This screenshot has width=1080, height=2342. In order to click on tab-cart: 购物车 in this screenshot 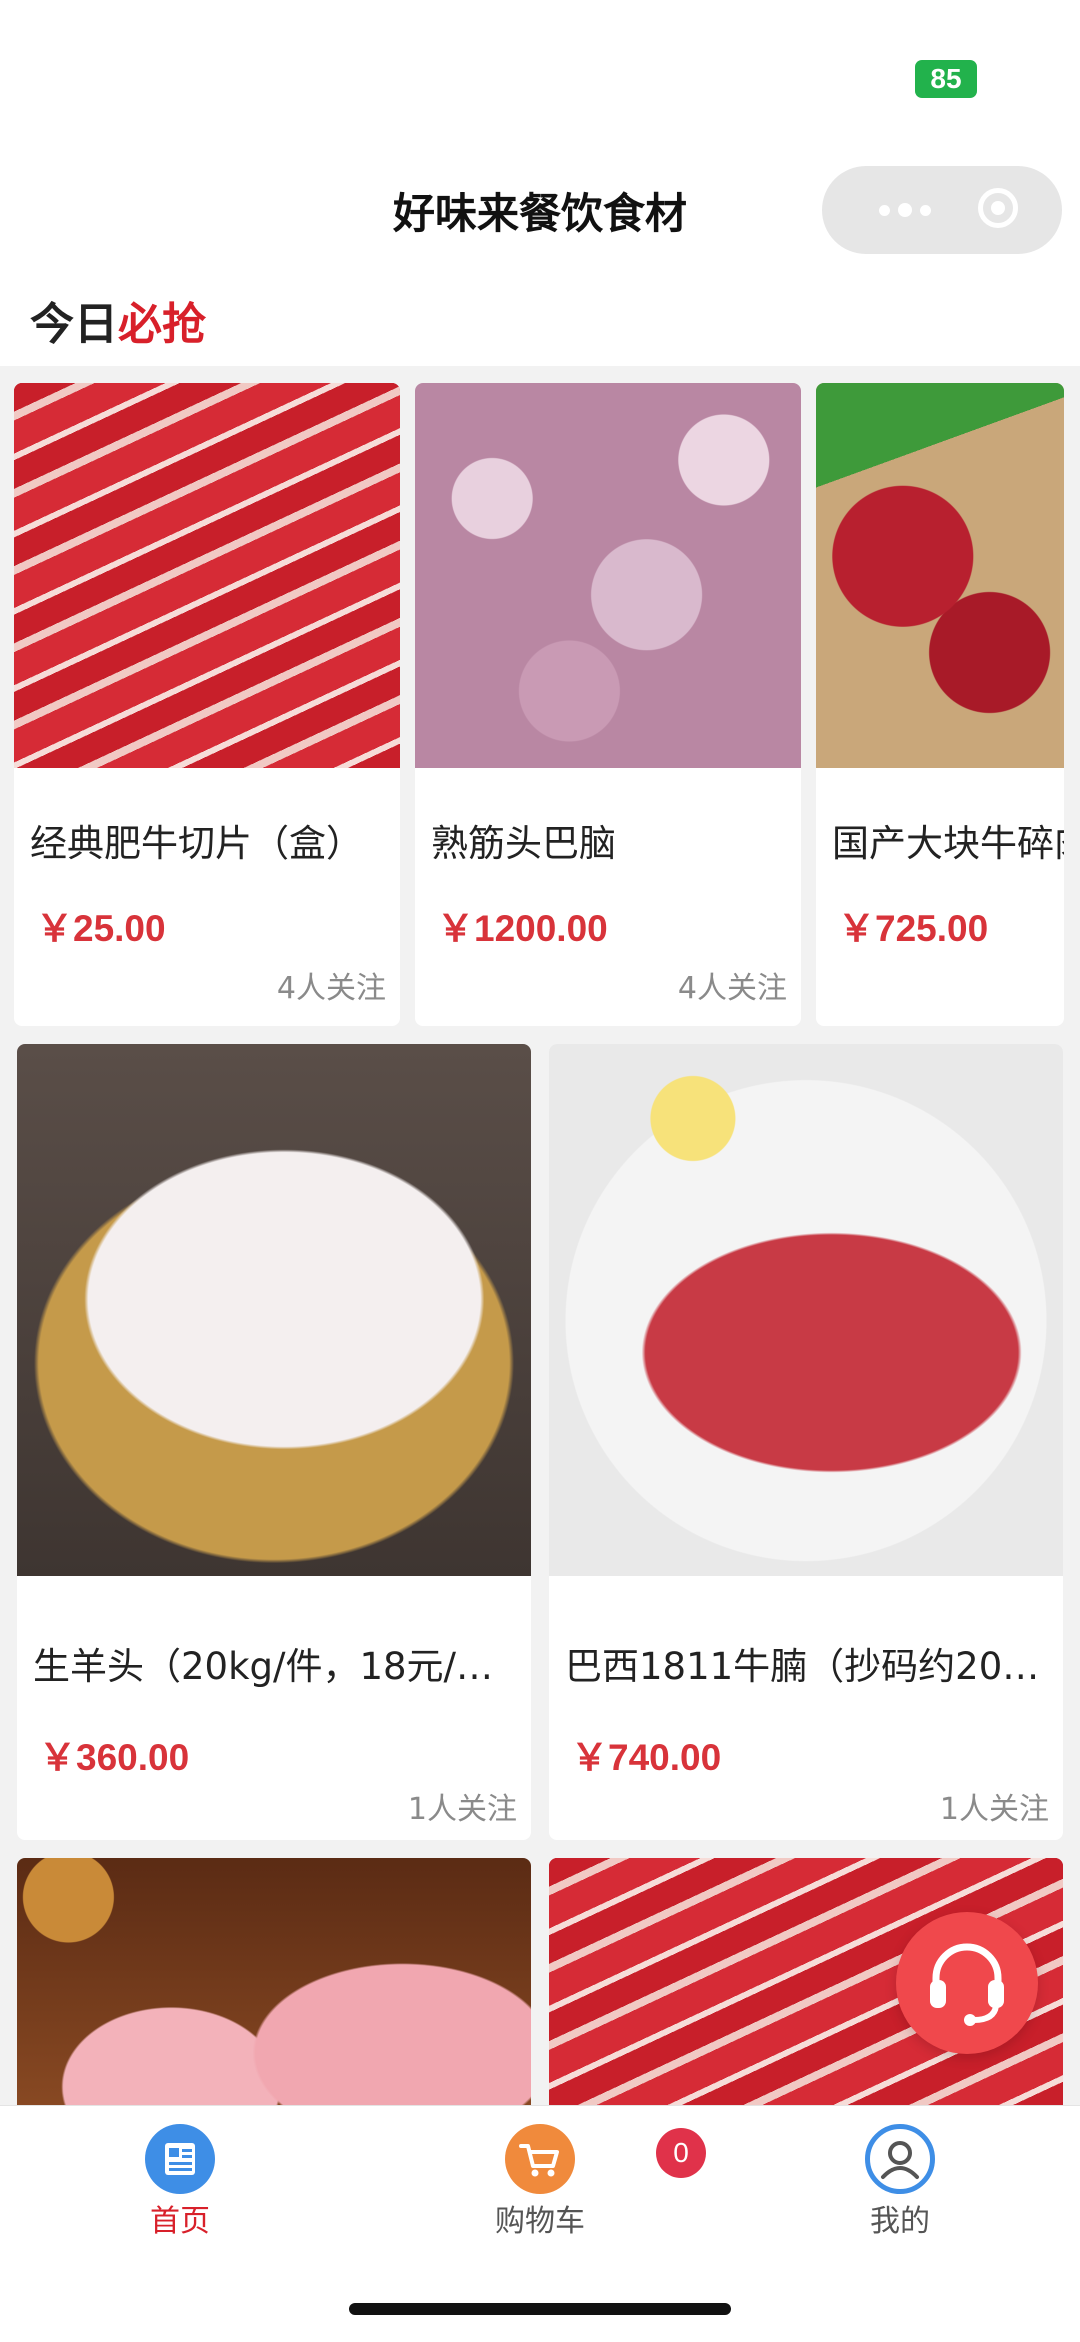, I will do `click(540, 2176)`.